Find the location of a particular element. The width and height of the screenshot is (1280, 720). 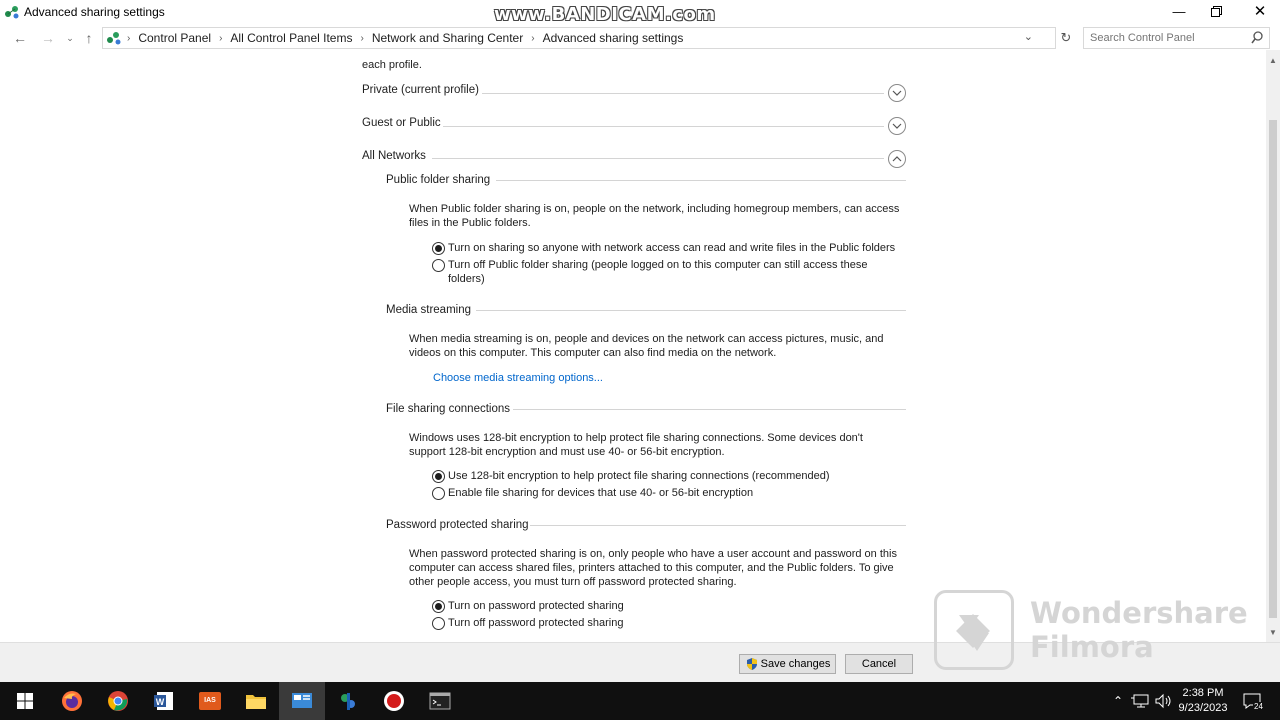

taskbar: W IAS ⌃ 2:38 PM 9/23/2023 24 is located at coordinates (640, 701).